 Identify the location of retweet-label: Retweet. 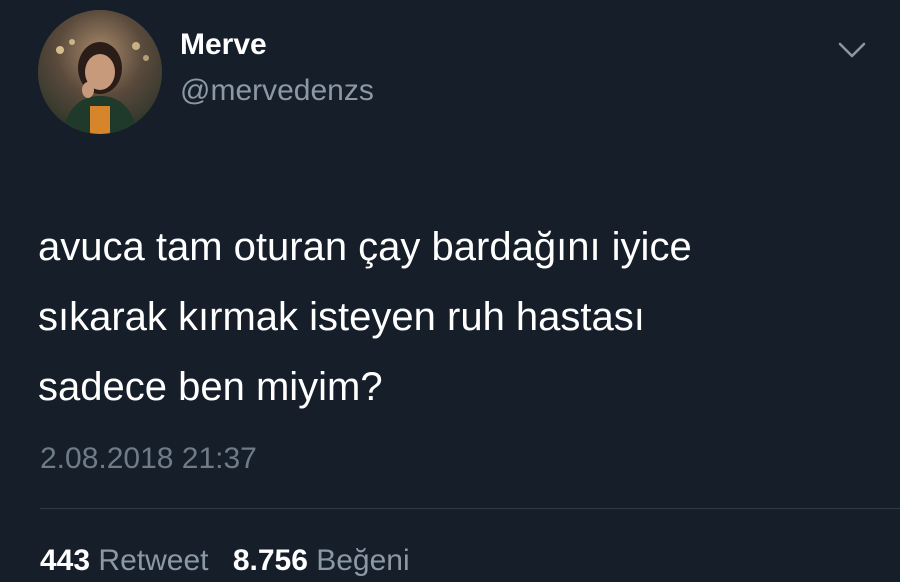
(153, 560).